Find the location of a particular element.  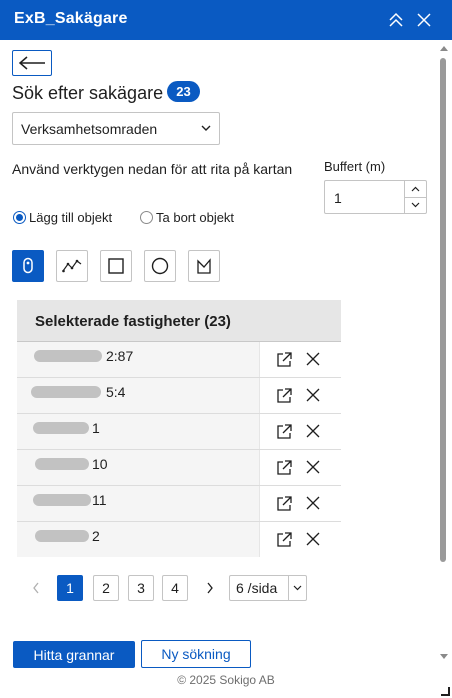

panel-scrollbar is located at coordinates (444, 369).